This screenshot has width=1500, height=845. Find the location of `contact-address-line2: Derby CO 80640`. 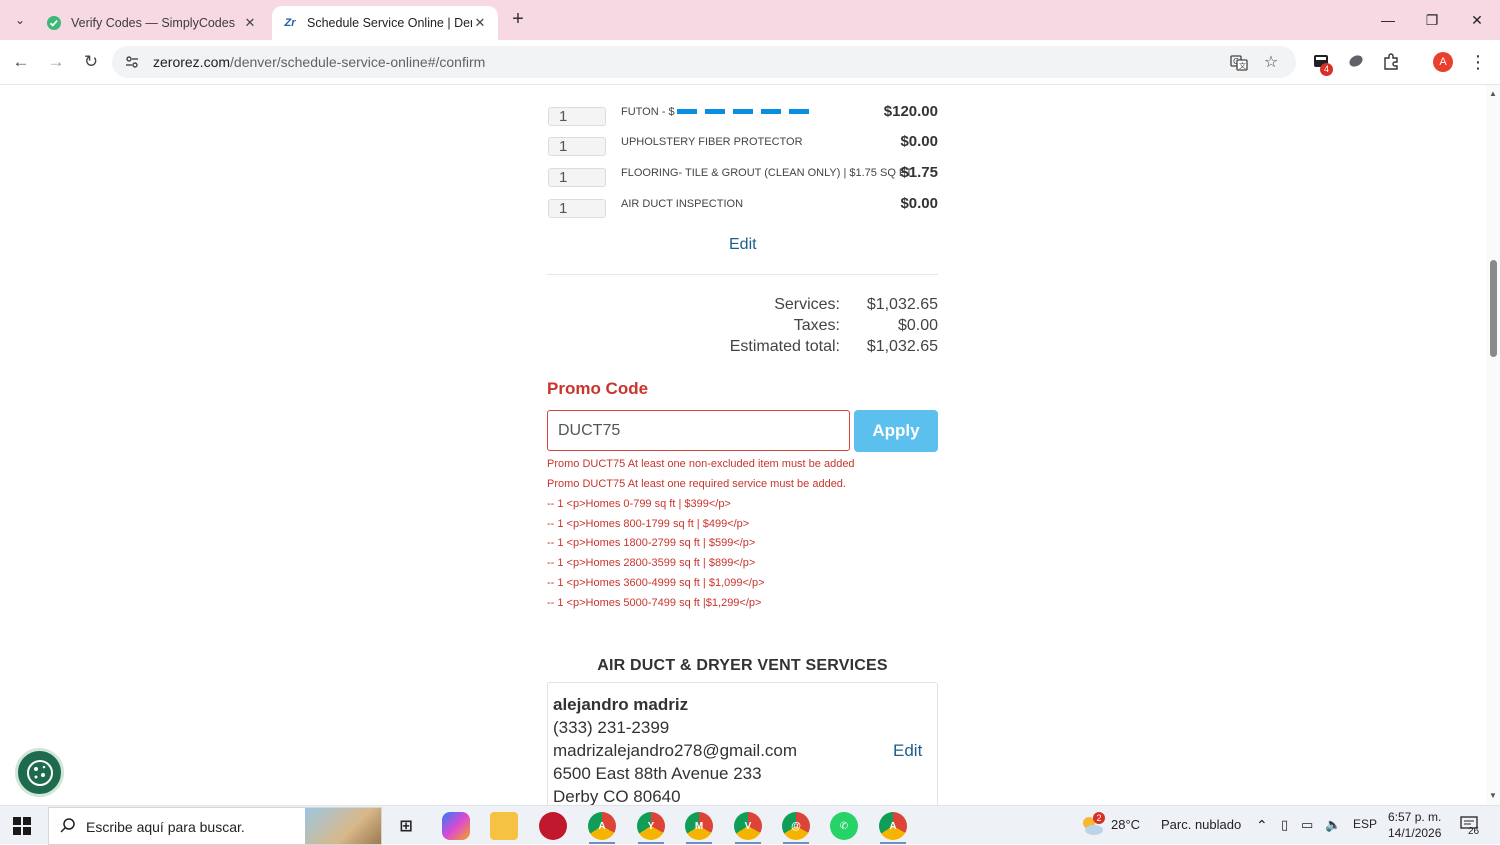

contact-address-line2: Derby CO 80640 is located at coordinates (617, 796).